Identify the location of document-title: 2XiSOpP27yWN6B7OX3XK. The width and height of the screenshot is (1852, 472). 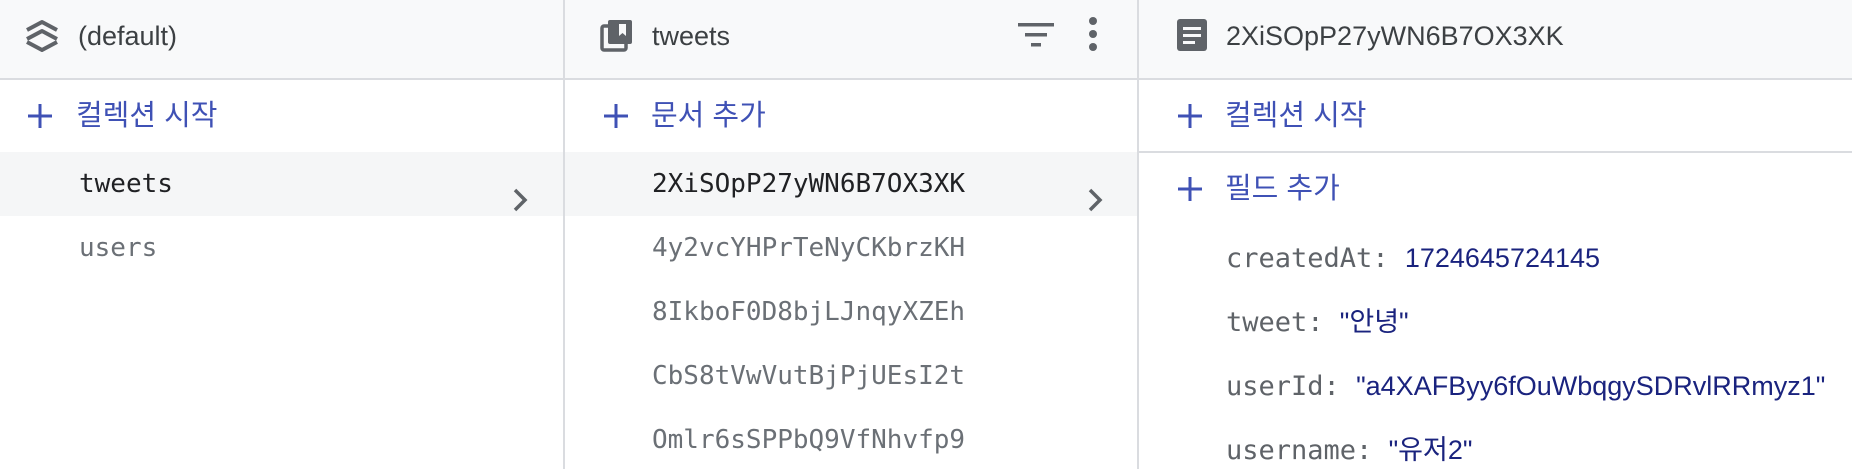
(1395, 36).